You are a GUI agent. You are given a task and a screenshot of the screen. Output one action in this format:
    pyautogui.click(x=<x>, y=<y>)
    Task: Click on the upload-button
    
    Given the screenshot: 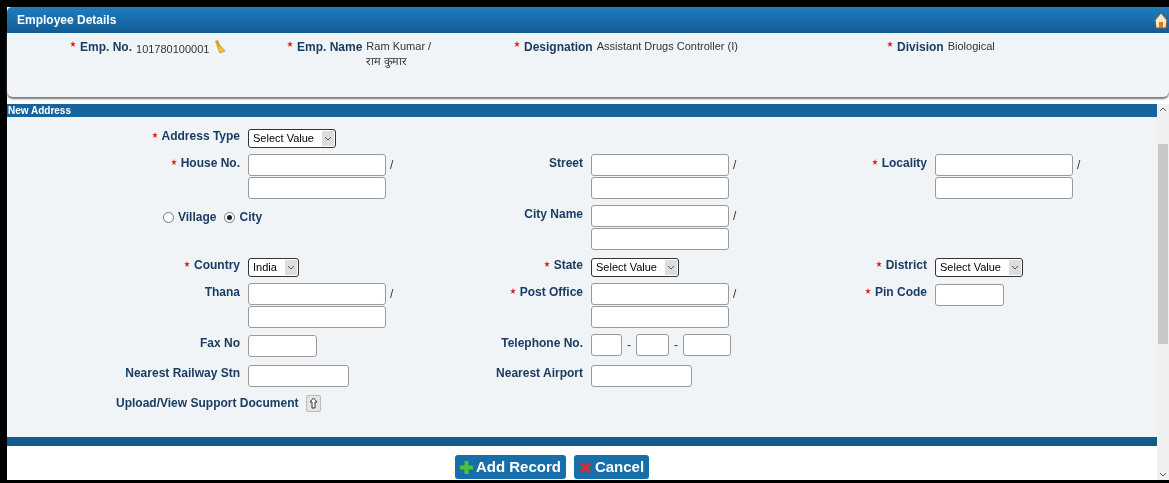 What is the action you would take?
    pyautogui.click(x=314, y=403)
    